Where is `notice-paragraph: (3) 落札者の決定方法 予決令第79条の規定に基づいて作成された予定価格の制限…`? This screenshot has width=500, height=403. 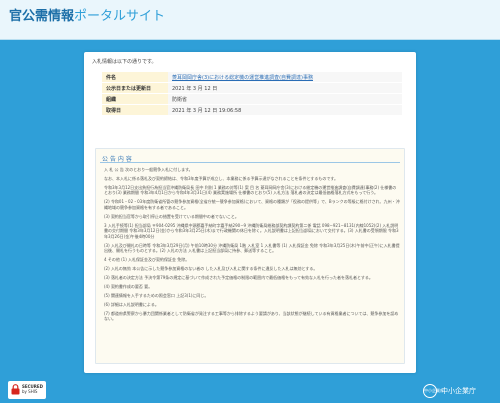 notice-paragraph: (3) 落札者の決定方法 予決令第79条の規定に基づいて作成された予定価格の制限… is located at coordinates (238, 278).